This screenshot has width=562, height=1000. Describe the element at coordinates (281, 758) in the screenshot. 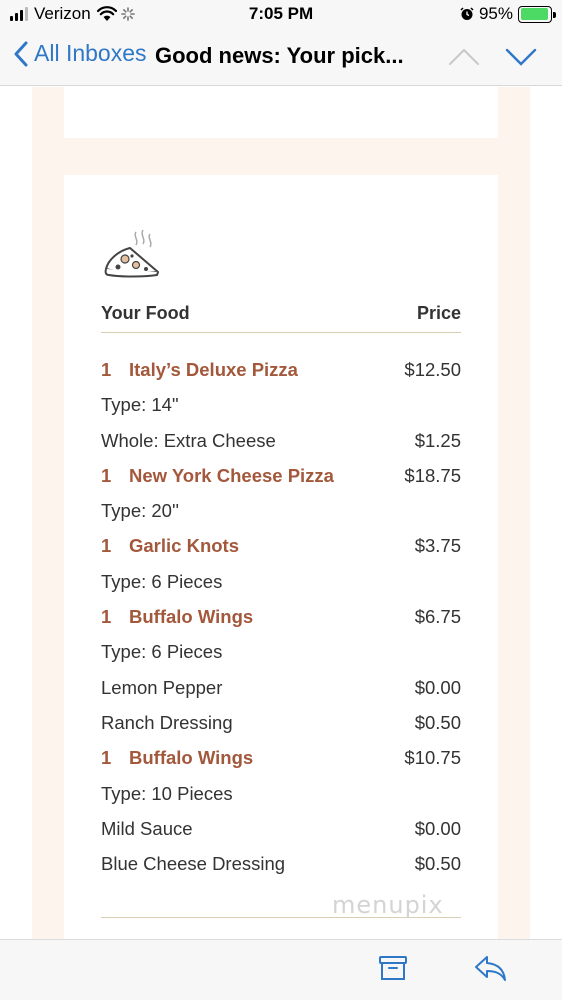

I see `order-item-row: 1 Buffalo Wings $10.75` at that location.